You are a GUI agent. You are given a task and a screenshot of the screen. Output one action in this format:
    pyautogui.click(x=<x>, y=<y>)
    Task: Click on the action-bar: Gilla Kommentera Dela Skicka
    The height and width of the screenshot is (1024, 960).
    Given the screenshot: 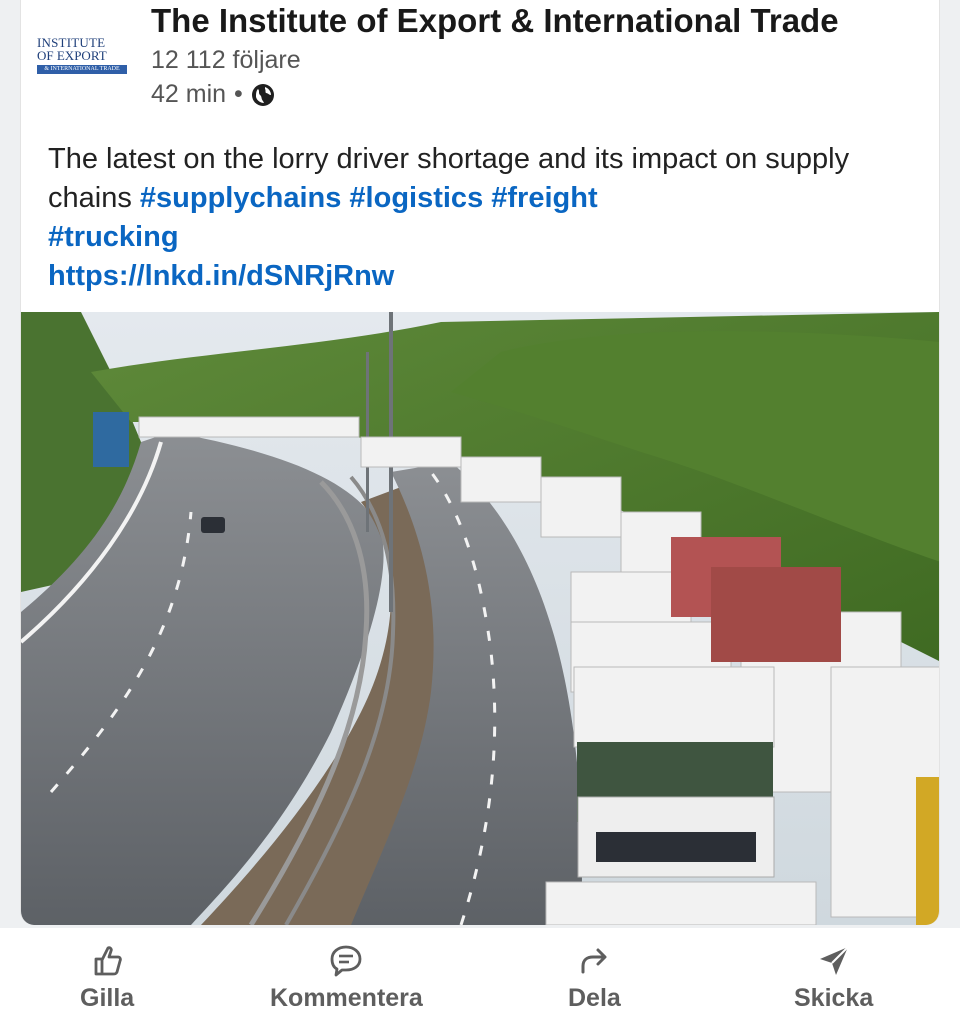 What is the action you would take?
    pyautogui.click(x=480, y=976)
    